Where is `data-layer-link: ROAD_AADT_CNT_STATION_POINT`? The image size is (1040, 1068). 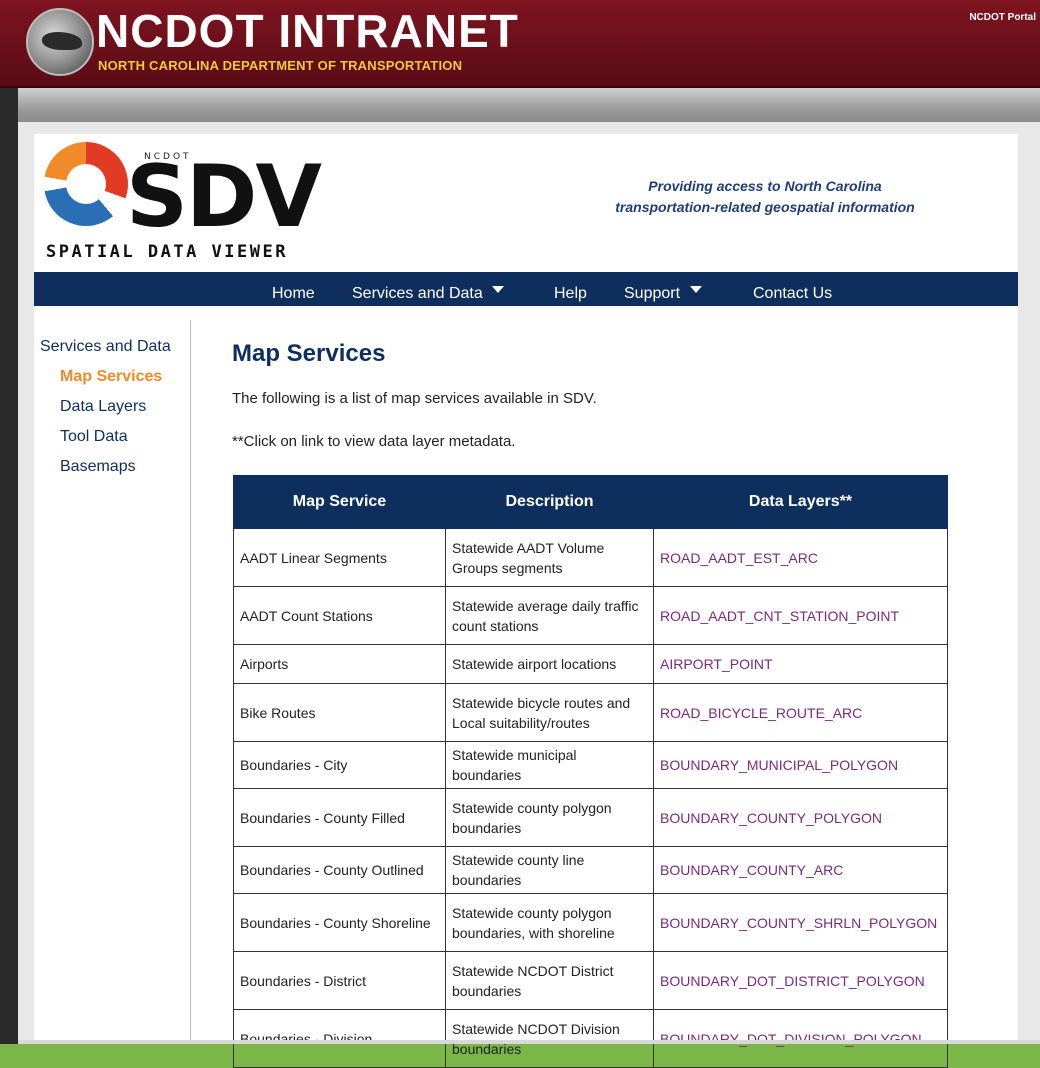 data-layer-link: ROAD_AADT_CNT_STATION_POINT is located at coordinates (800, 615).